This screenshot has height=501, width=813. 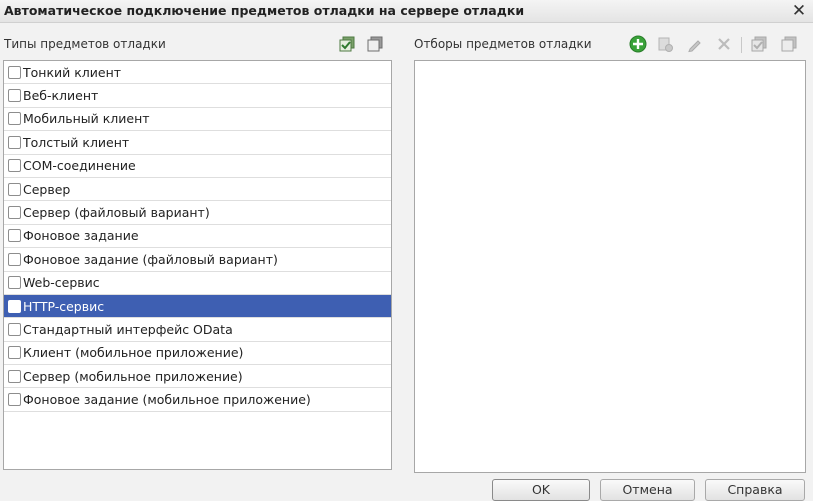 What do you see at coordinates (724, 44) in the screenshot?
I see `delete-icon` at bounding box center [724, 44].